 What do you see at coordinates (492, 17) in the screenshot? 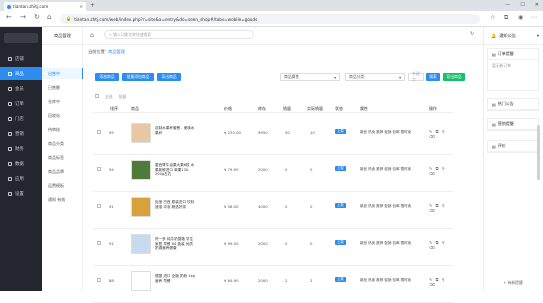
I see `favorites-icon: ☆` at bounding box center [492, 17].